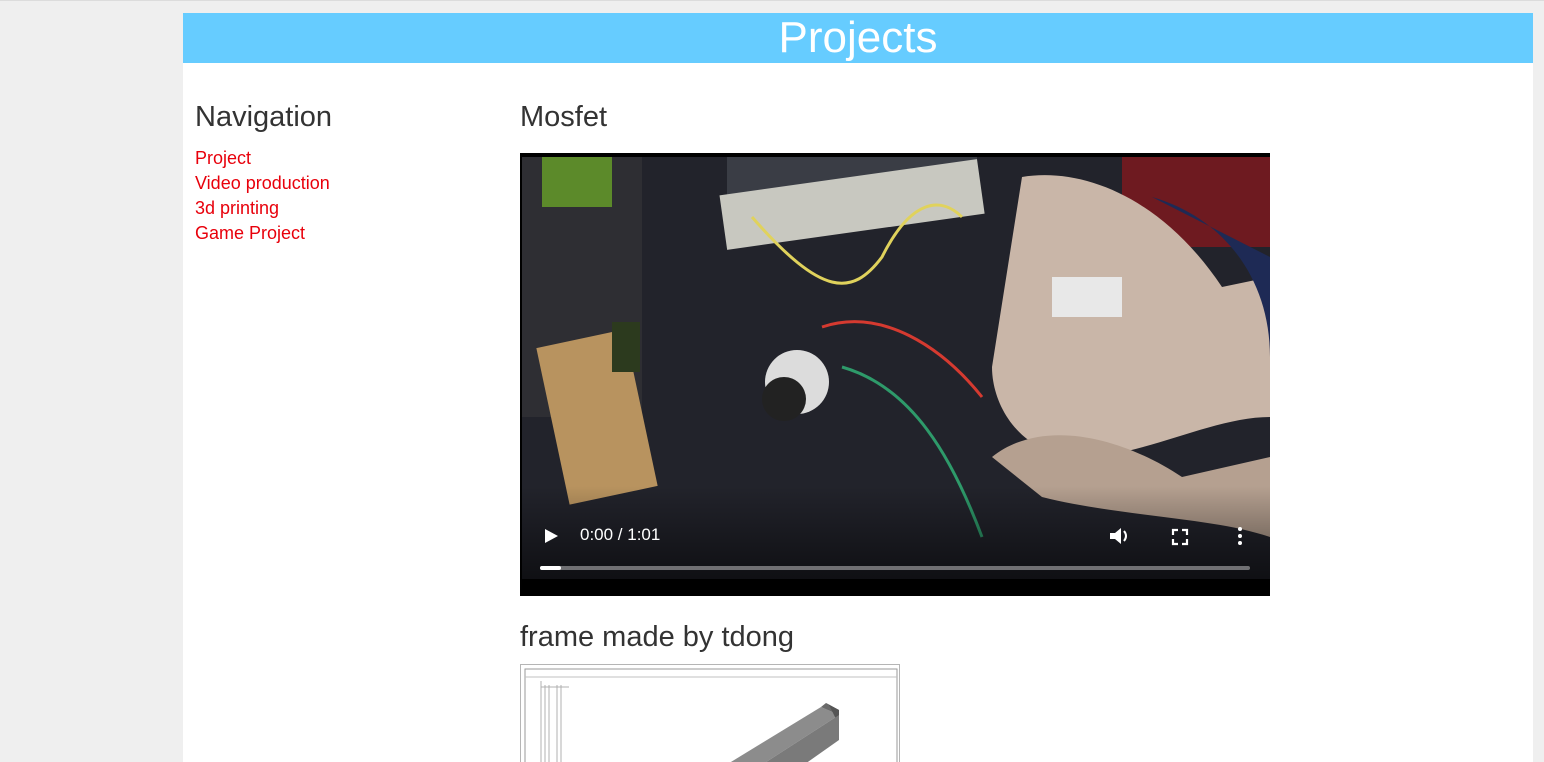  Describe the element at coordinates (895, 568) in the screenshot. I see `video-progress-bar` at that location.